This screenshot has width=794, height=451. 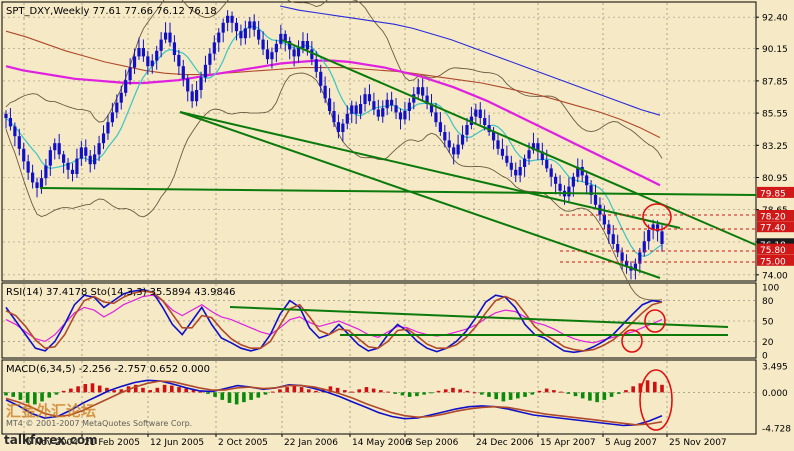 I want to click on price-level-label: 79.85, so click(x=775, y=193).